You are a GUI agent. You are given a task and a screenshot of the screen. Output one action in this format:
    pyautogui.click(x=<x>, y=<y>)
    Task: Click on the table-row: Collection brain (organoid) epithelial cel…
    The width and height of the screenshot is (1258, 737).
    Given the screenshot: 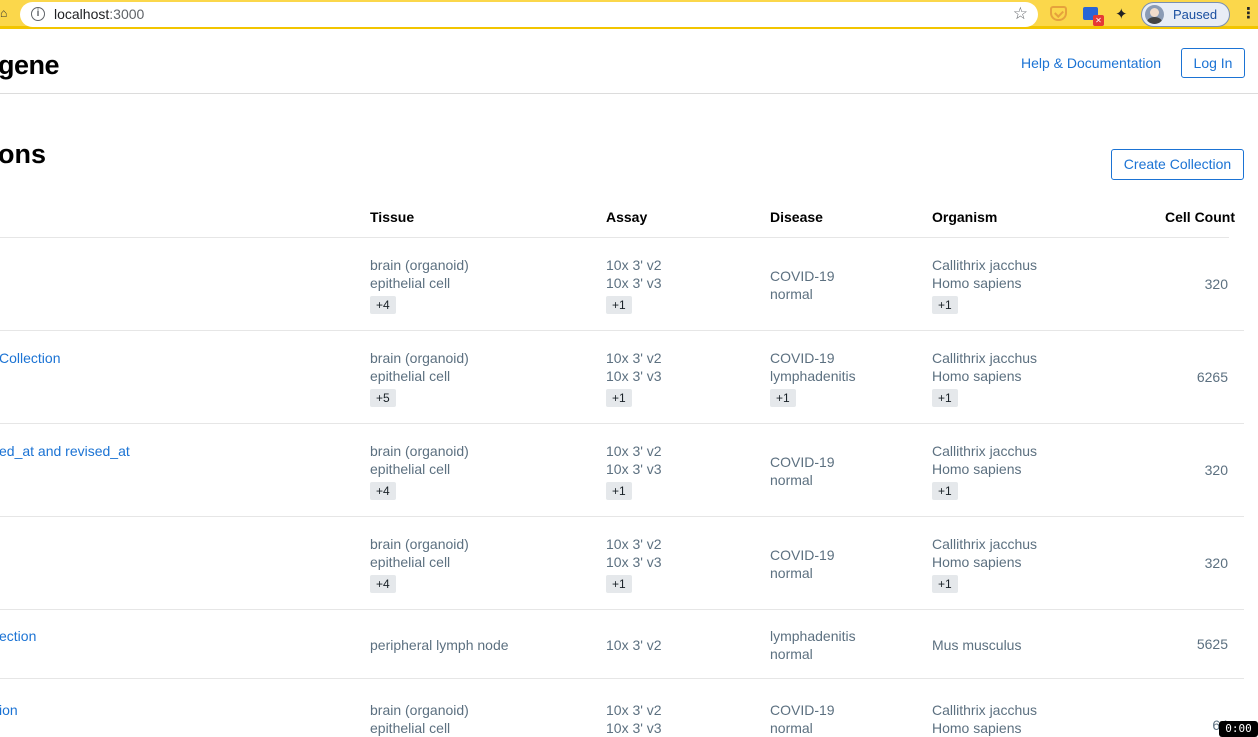 What is the action you would take?
    pyautogui.click(x=622, y=377)
    